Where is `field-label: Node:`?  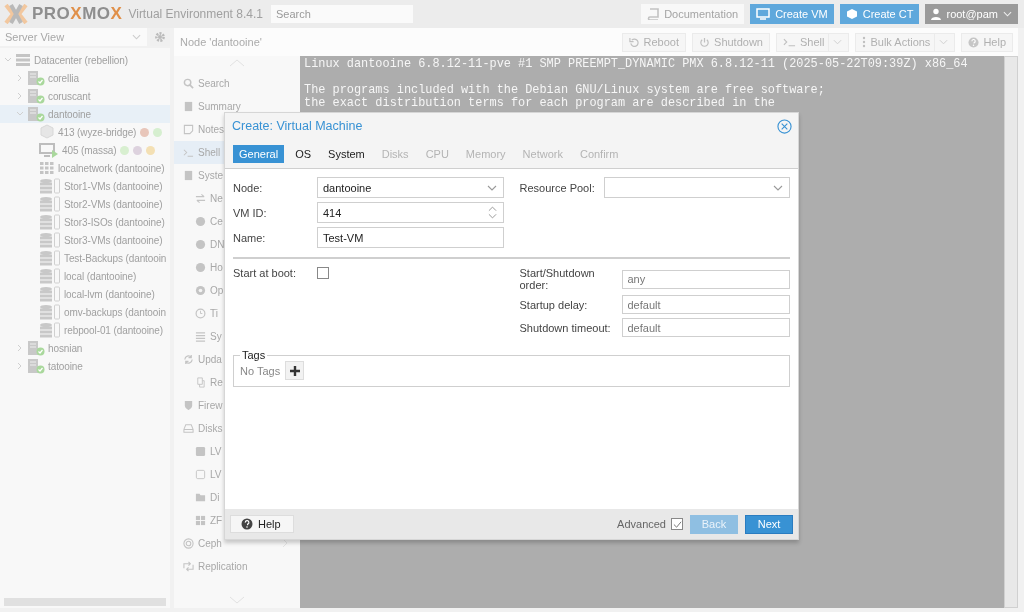 field-label: Node: is located at coordinates (248, 187).